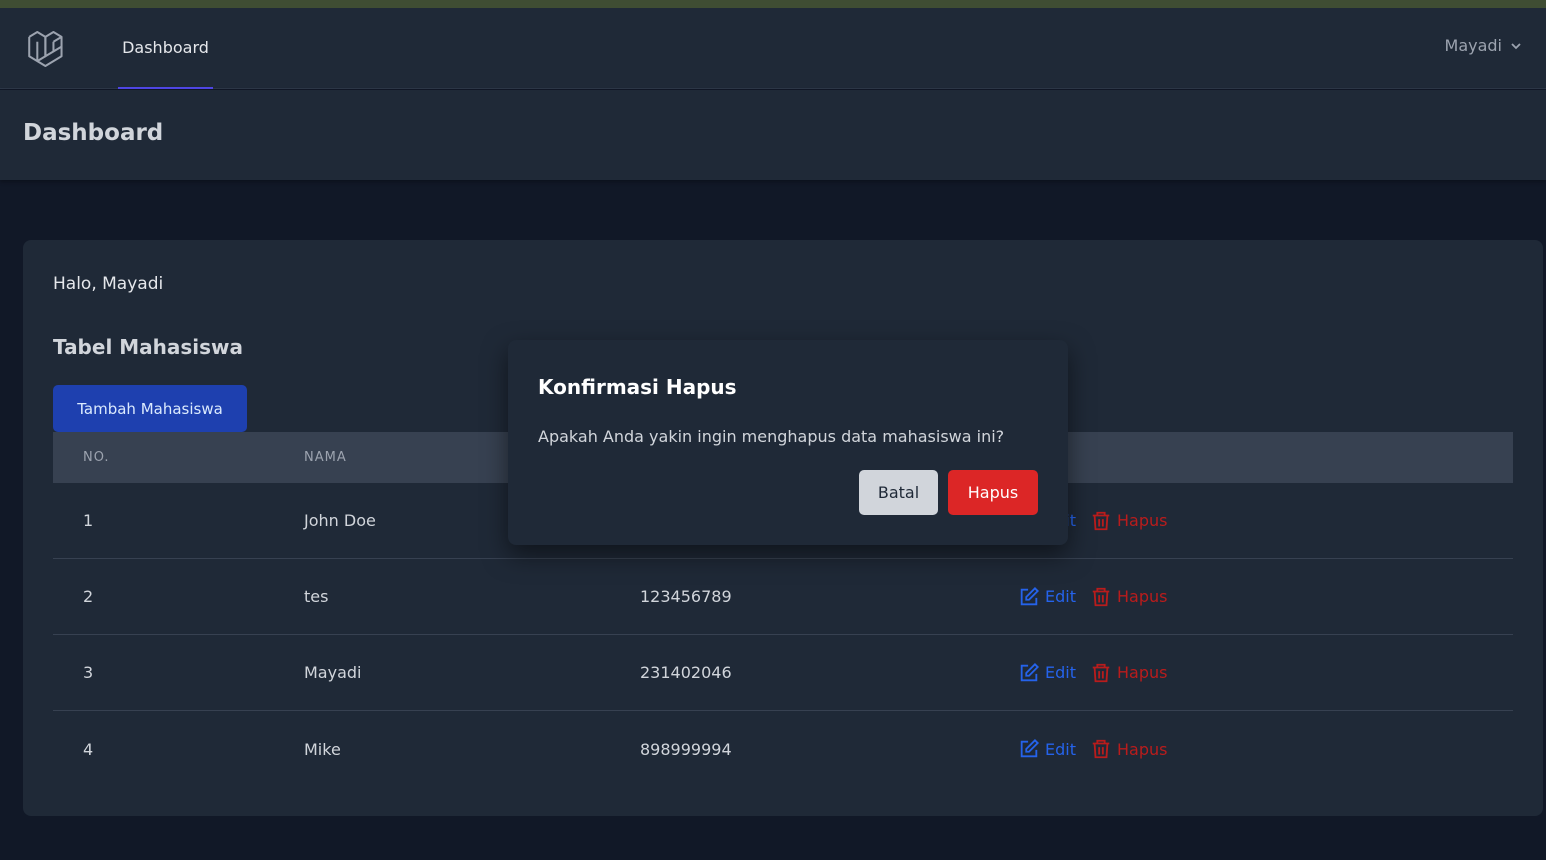  Describe the element at coordinates (340, 520) in the screenshot. I see `row-nama: John Doe` at that location.